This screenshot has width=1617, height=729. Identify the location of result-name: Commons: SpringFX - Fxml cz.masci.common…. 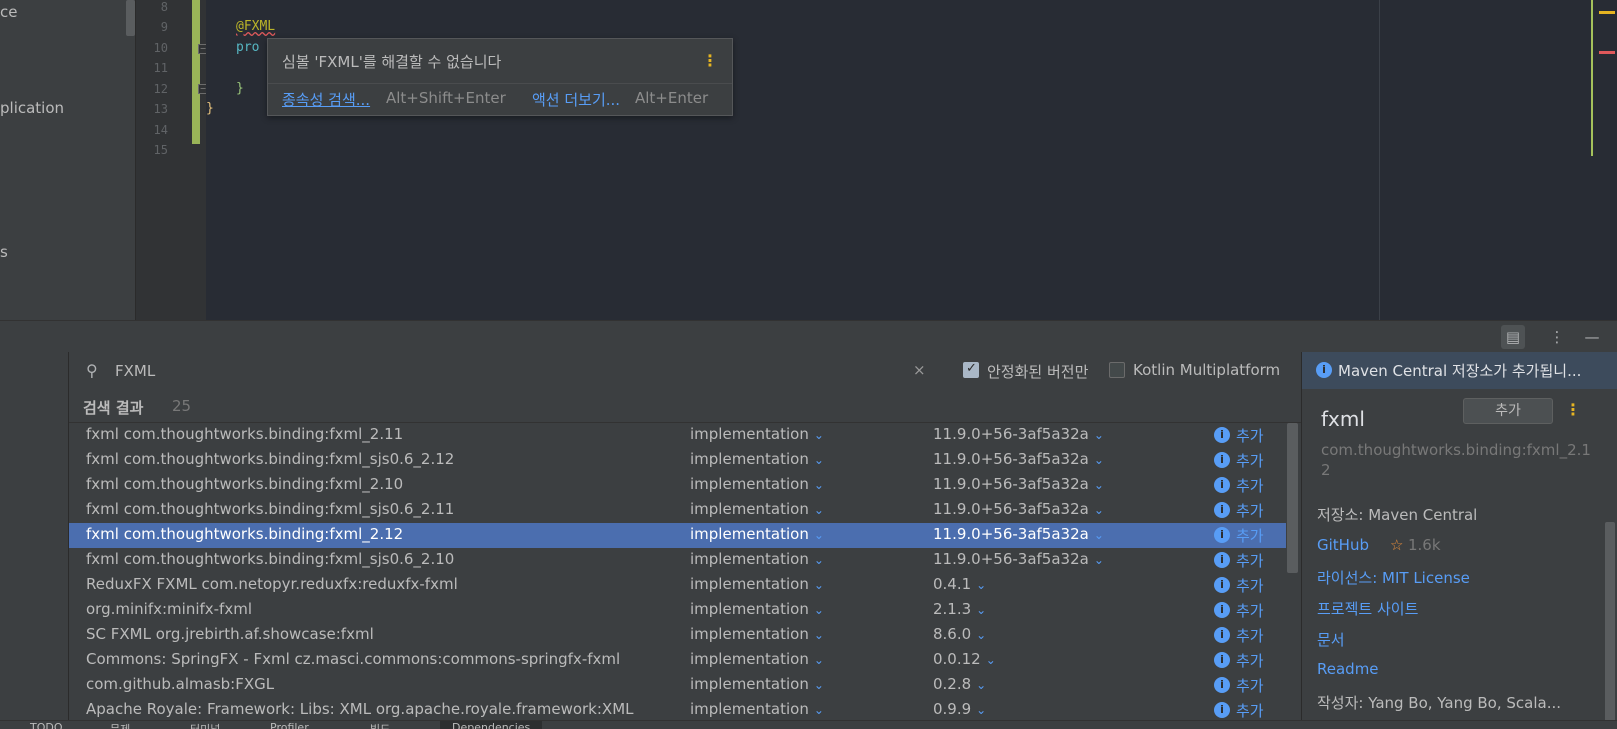
(353, 659).